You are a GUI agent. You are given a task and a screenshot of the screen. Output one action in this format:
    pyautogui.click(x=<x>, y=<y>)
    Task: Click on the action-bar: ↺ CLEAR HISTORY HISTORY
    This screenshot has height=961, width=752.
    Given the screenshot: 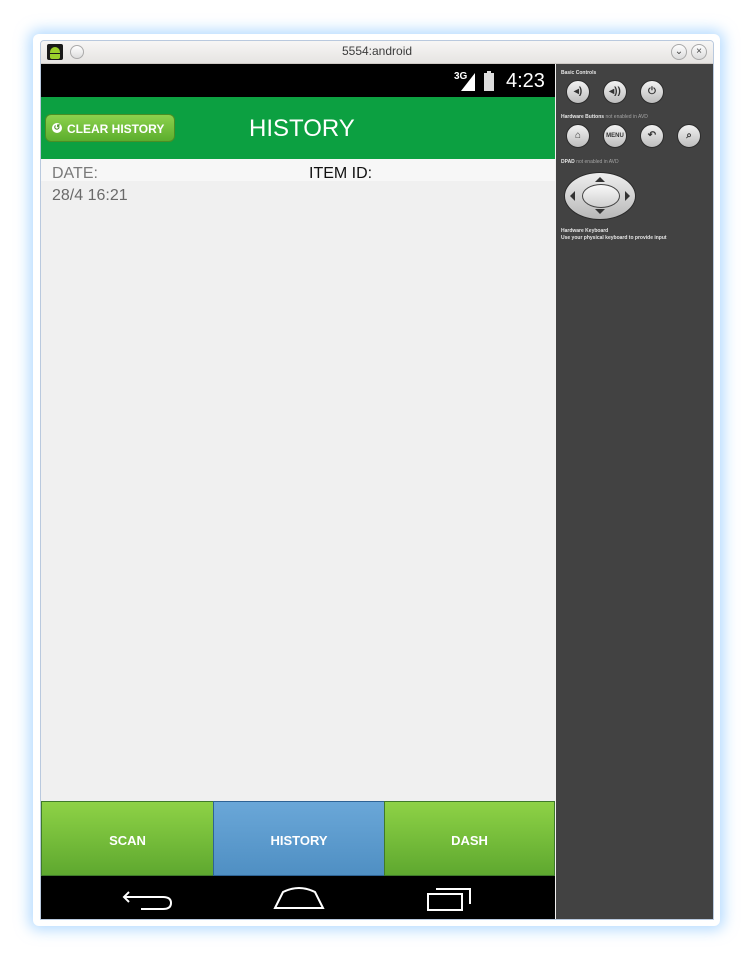 What is the action you would take?
    pyautogui.click(x=298, y=128)
    